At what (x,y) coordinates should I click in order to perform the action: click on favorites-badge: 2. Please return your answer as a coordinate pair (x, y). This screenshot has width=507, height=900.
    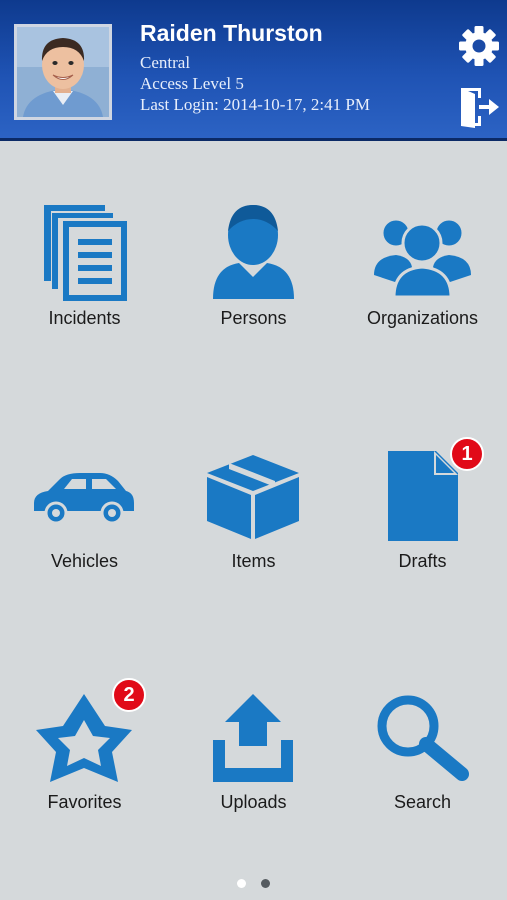
    Looking at the image, I should click on (129, 695).